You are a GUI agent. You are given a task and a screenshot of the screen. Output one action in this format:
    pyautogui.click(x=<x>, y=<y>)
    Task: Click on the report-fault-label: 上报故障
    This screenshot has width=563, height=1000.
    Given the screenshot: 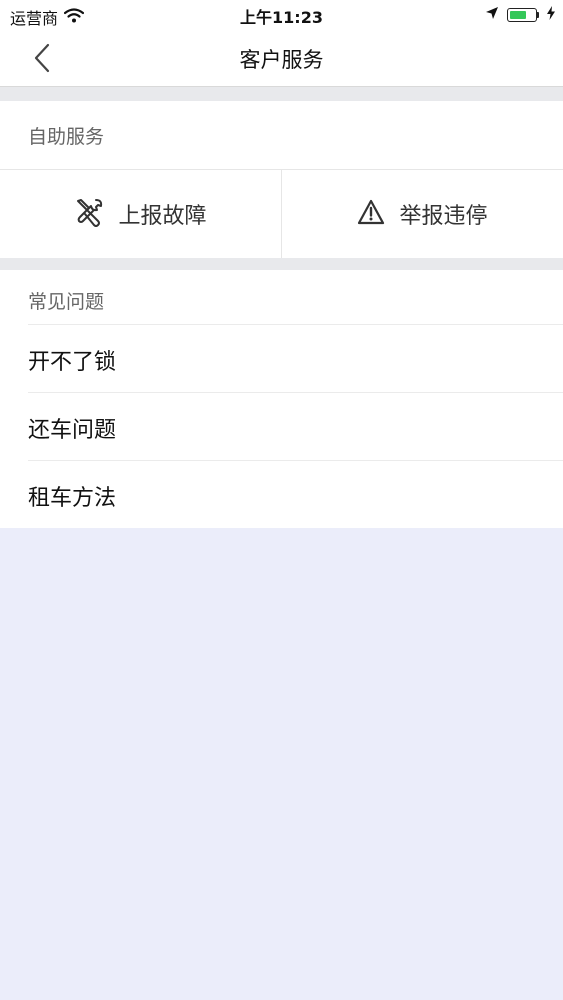 What is the action you would take?
    pyautogui.click(x=162, y=216)
    